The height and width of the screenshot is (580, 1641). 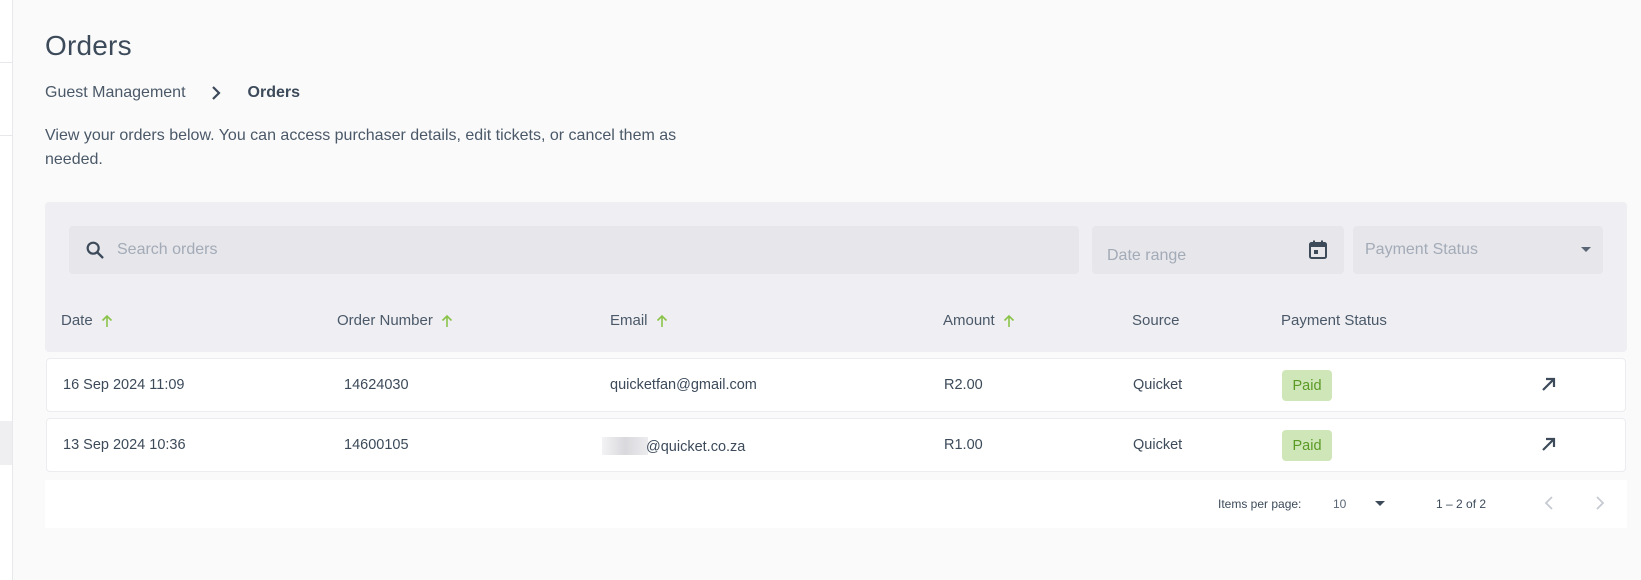 What do you see at coordinates (385, 320) in the screenshot?
I see `column-label: Order Number` at bounding box center [385, 320].